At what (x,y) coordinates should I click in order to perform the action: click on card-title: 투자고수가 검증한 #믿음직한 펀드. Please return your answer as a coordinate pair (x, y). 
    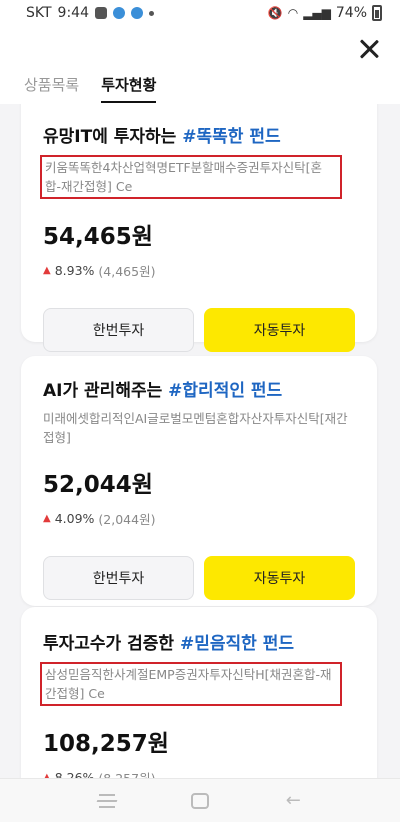
    Looking at the image, I should click on (168, 644).